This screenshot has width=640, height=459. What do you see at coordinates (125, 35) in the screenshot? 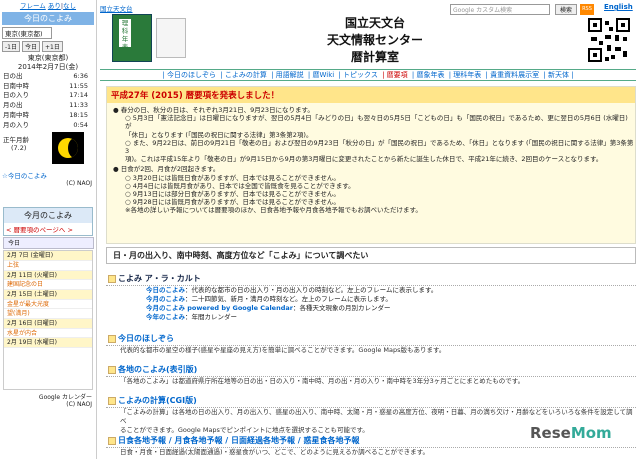
I see `book-text: 理科年表` at bounding box center [125, 35].